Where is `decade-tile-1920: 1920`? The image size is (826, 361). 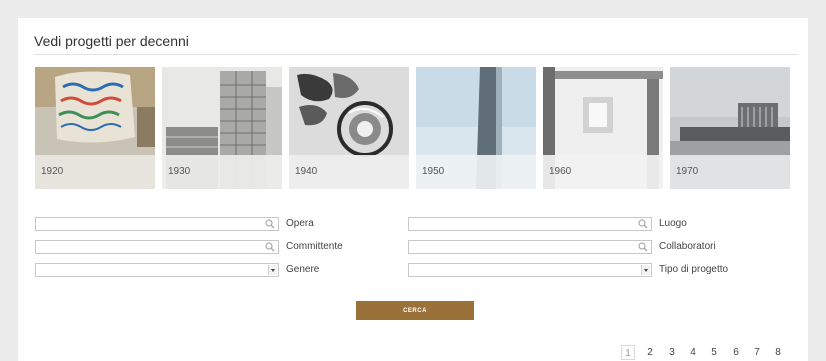
decade-tile-1920: 1920 is located at coordinates (95, 128).